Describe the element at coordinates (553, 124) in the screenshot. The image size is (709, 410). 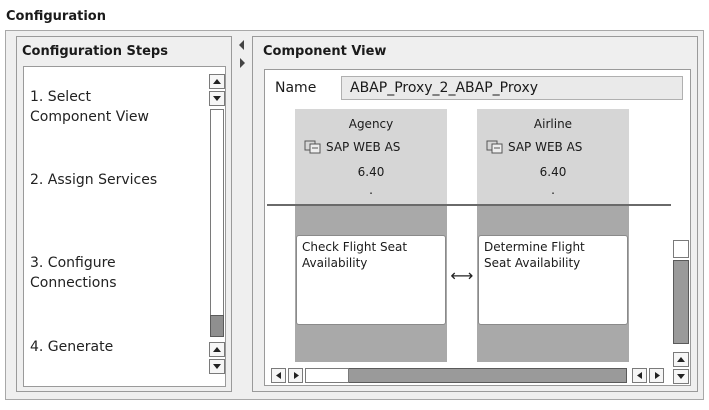
I see `component-name: Airline` at that location.